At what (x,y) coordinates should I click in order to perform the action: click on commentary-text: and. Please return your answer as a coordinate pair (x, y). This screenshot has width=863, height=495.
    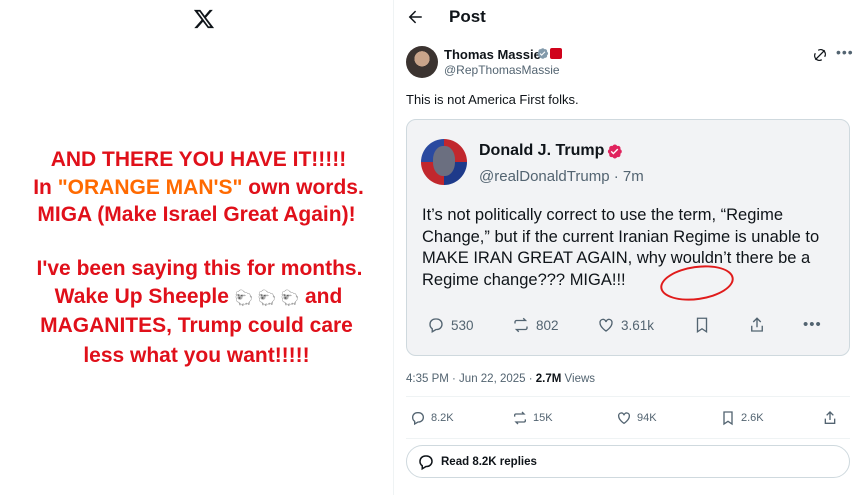
    Looking at the image, I should click on (321, 296).